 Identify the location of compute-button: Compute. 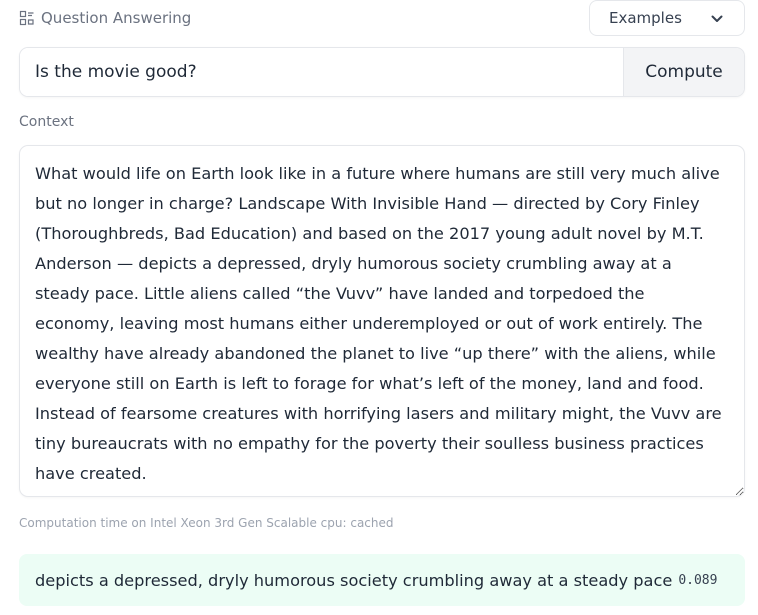
(683, 72).